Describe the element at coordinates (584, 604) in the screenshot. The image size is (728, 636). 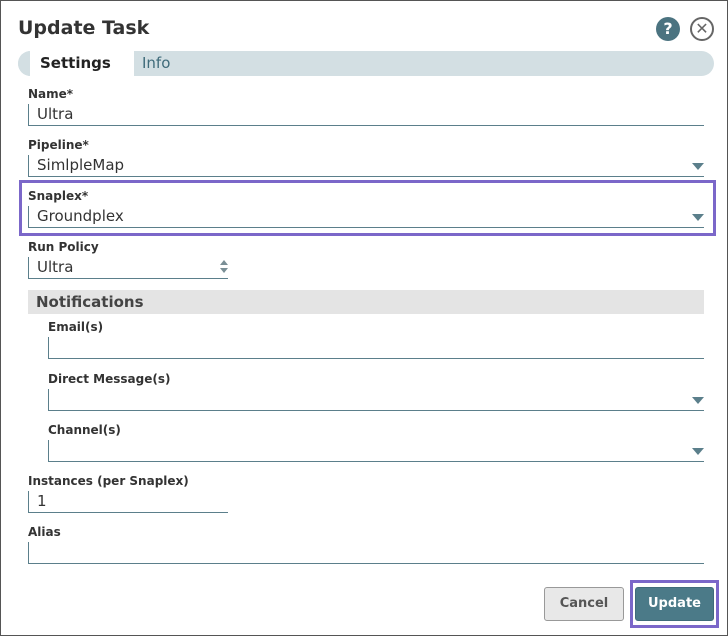
I see `cancel-button: Cancel` at that location.